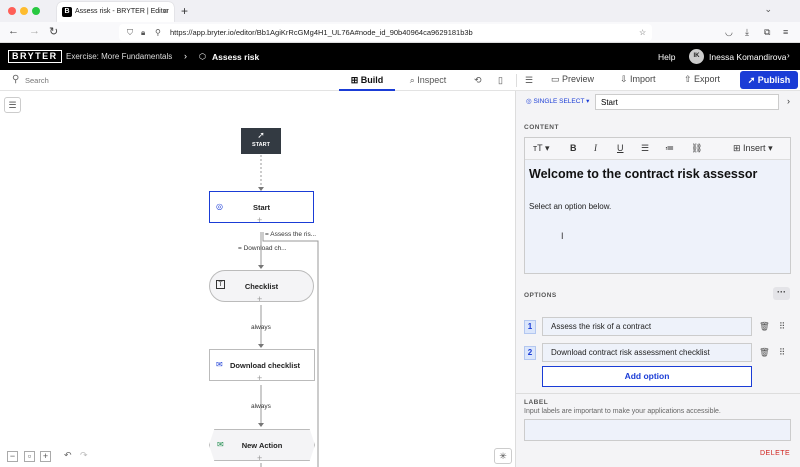 The image size is (800, 467). What do you see at coordinates (642, 32) in the screenshot?
I see `bookmark-star-icon: ☆` at bounding box center [642, 32].